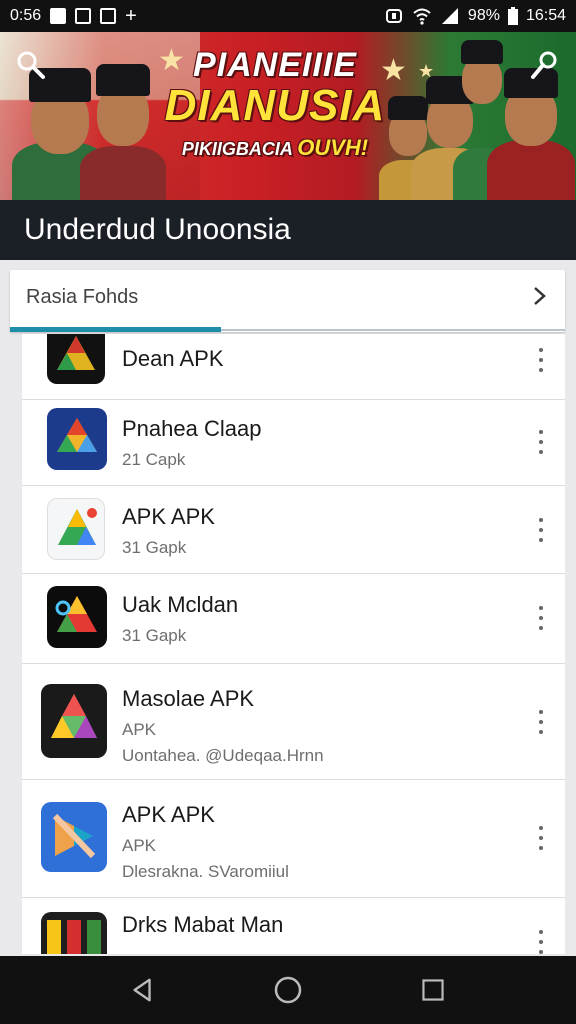 Image resolution: width=576 pixels, height=1024 pixels. Describe the element at coordinates (157, 229) in the screenshot. I see `page-title: Underdud Unoonsia` at that location.